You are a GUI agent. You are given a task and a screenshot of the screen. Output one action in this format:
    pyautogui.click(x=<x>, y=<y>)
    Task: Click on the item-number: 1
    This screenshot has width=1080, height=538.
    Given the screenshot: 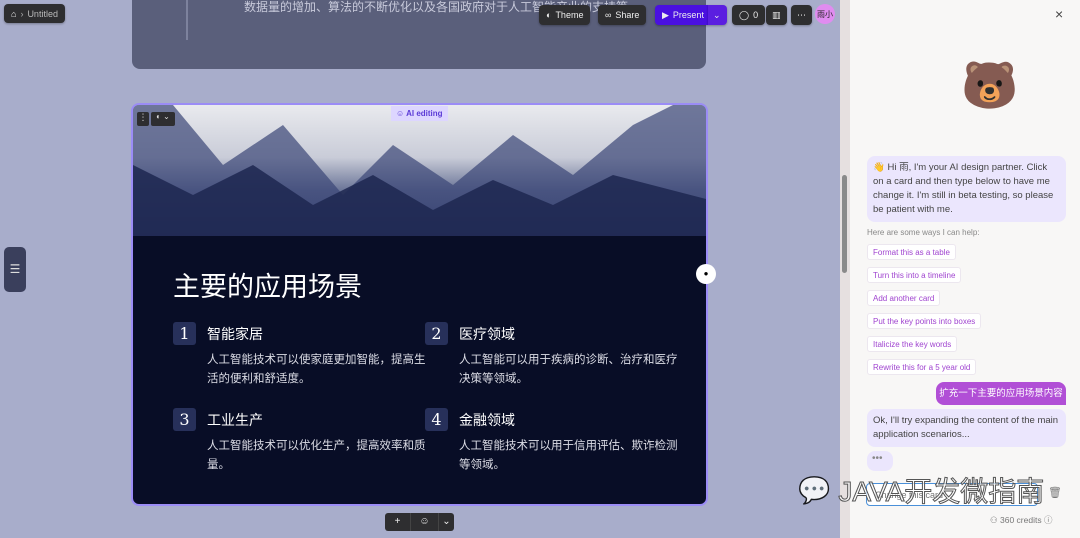 What is the action you would take?
    pyautogui.click(x=184, y=333)
    